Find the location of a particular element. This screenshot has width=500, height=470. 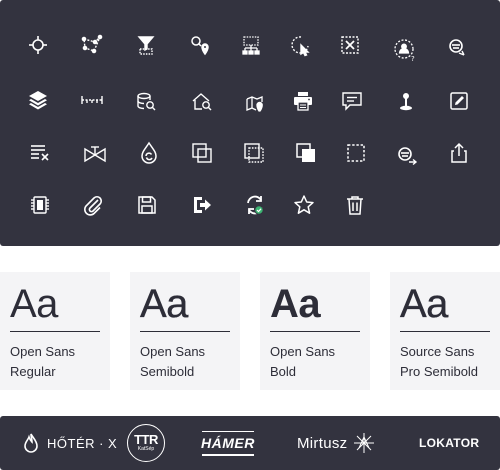

mirtusz-logo-text: Mirtusz is located at coordinates (322, 443).